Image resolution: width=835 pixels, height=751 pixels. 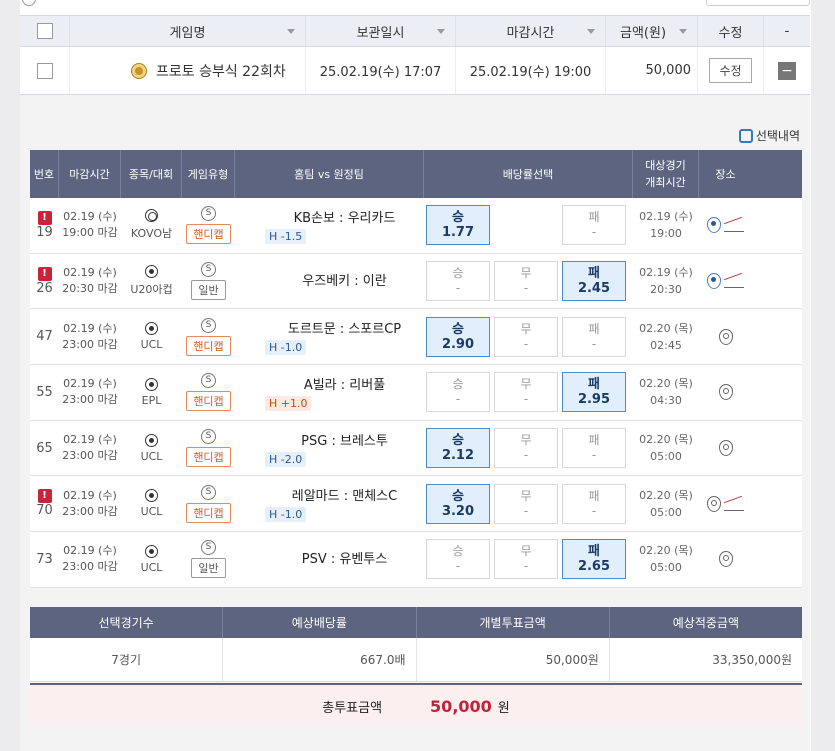 I want to click on header-saved-at: 보관일시, so click(x=381, y=31).